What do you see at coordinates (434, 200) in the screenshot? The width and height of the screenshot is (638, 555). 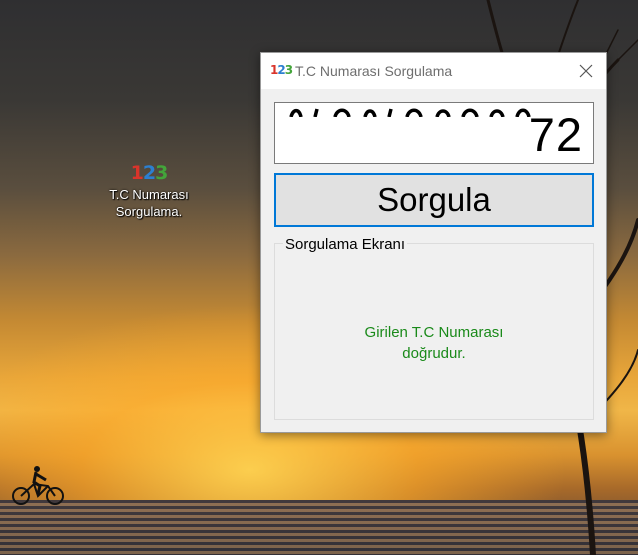 I see `sorgula-button: Sorgula` at bounding box center [434, 200].